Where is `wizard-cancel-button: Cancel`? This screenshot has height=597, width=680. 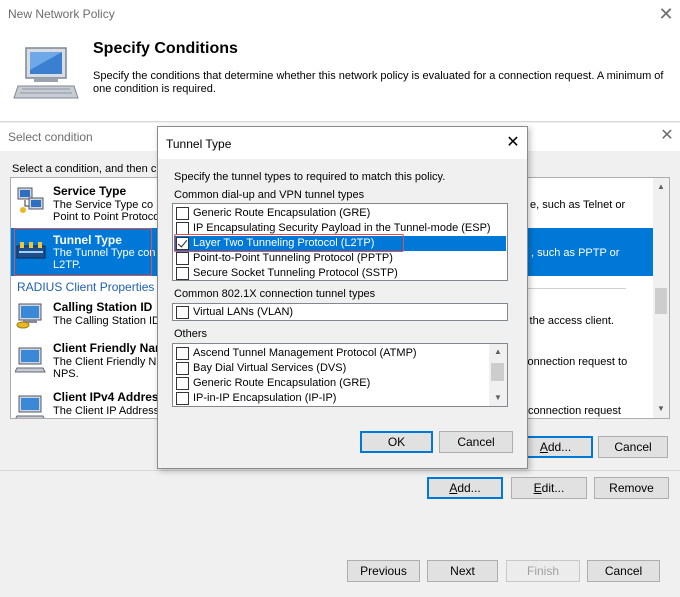
wizard-cancel-button: Cancel is located at coordinates (623, 571).